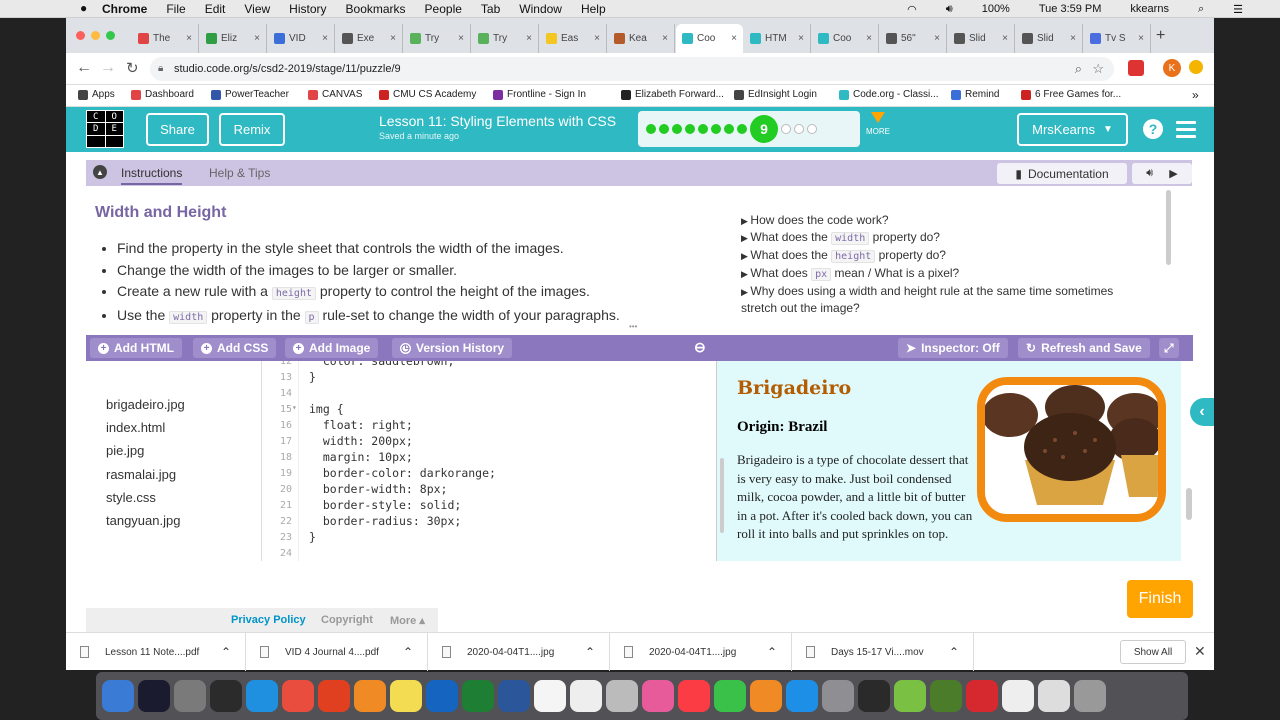 The width and height of the screenshot is (1280, 720). What do you see at coordinates (135, 427) in the screenshot?
I see `file-item: index.html` at bounding box center [135, 427].